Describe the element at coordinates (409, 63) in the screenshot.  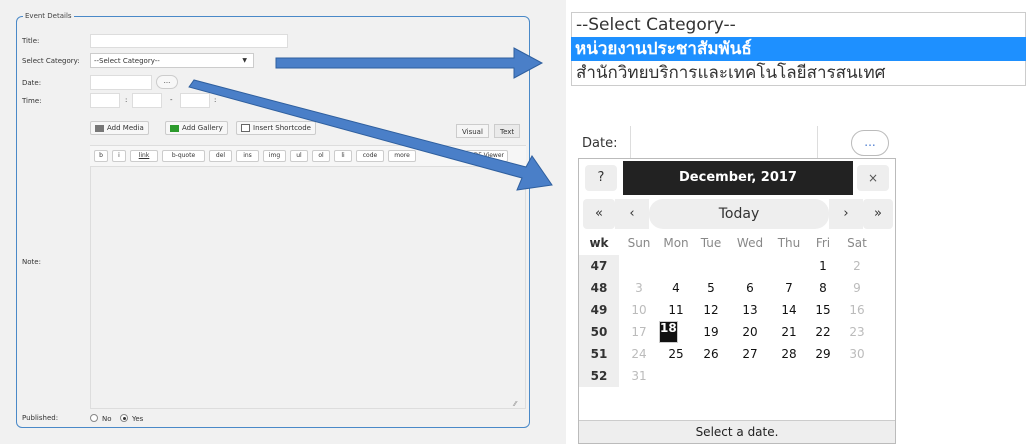
I see `arrow-to-dropdown-icon` at that location.